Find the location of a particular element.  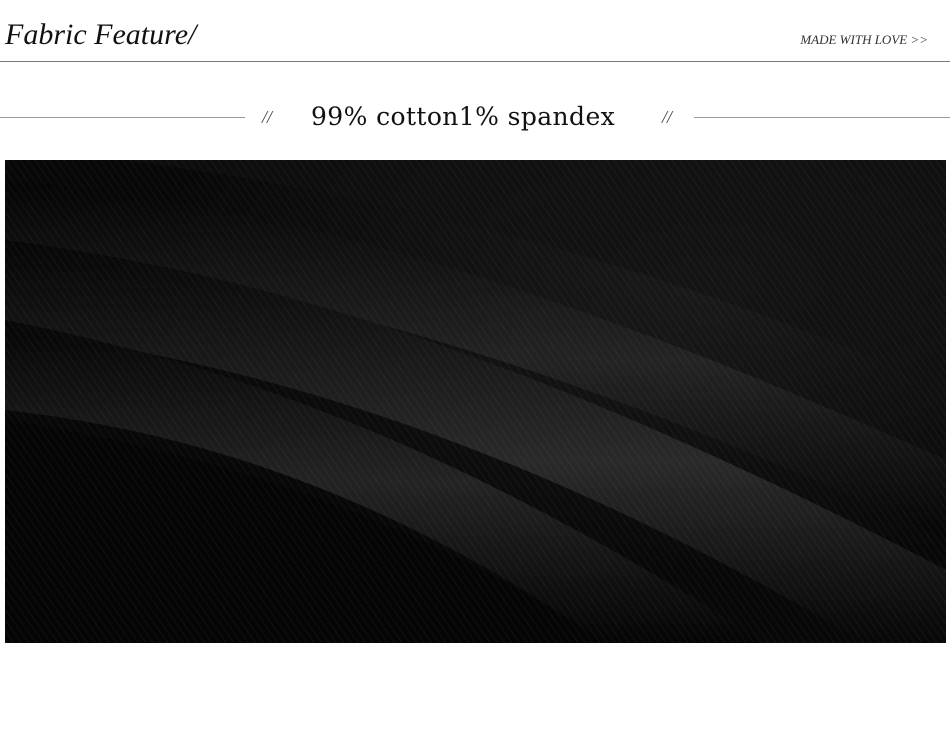

page-header: Fabric Feature/ MADE WITH LOVE >> is located at coordinates (475, 31).